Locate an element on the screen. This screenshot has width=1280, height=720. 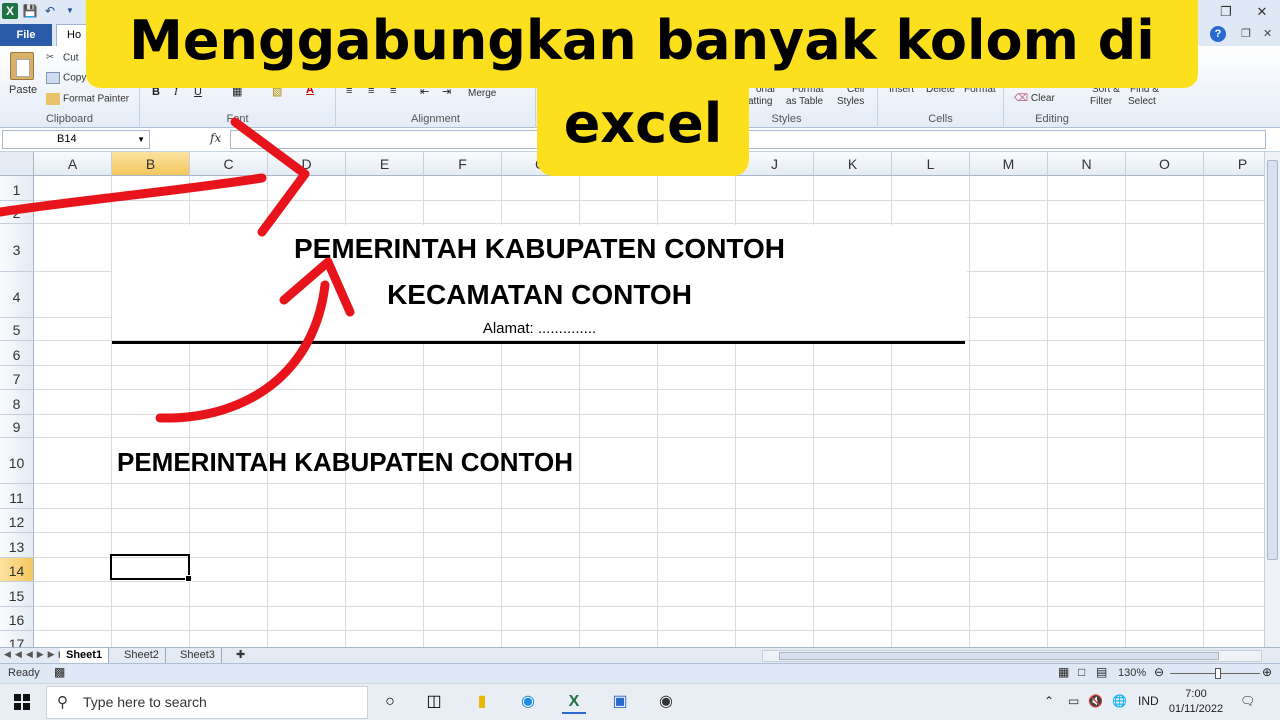
excel-logo-icon: X is located at coordinates (10, 11).